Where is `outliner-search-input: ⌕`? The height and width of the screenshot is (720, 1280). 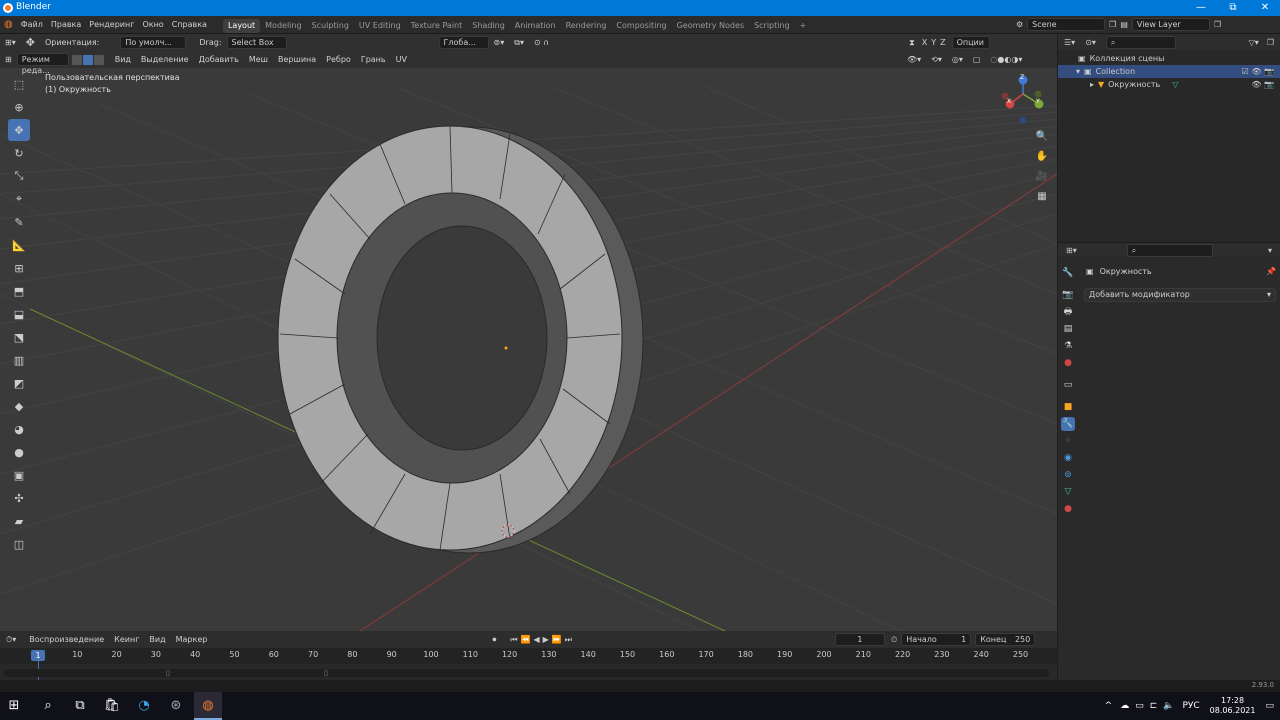
outliner-search-input: ⌕ is located at coordinates (1140, 42).